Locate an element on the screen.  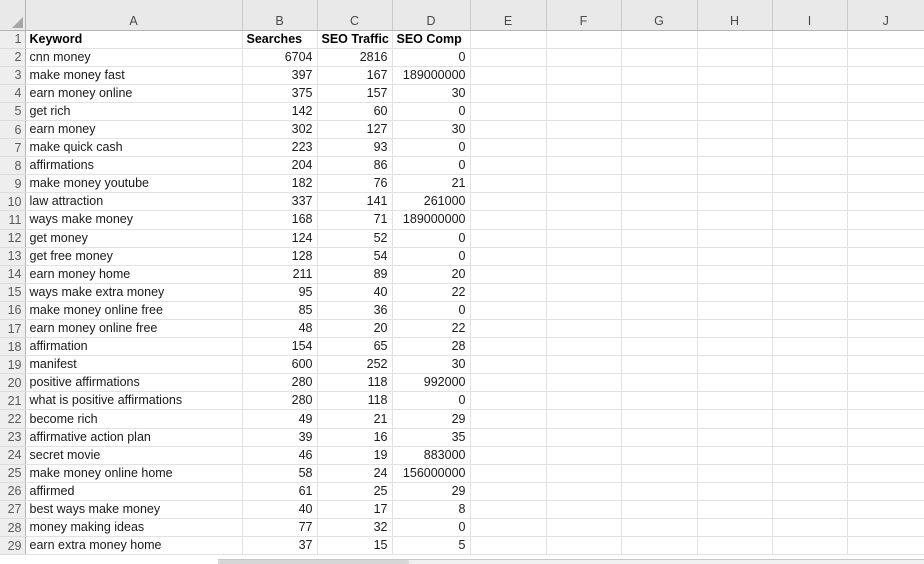
row-header-23: 23 is located at coordinates (13, 437).